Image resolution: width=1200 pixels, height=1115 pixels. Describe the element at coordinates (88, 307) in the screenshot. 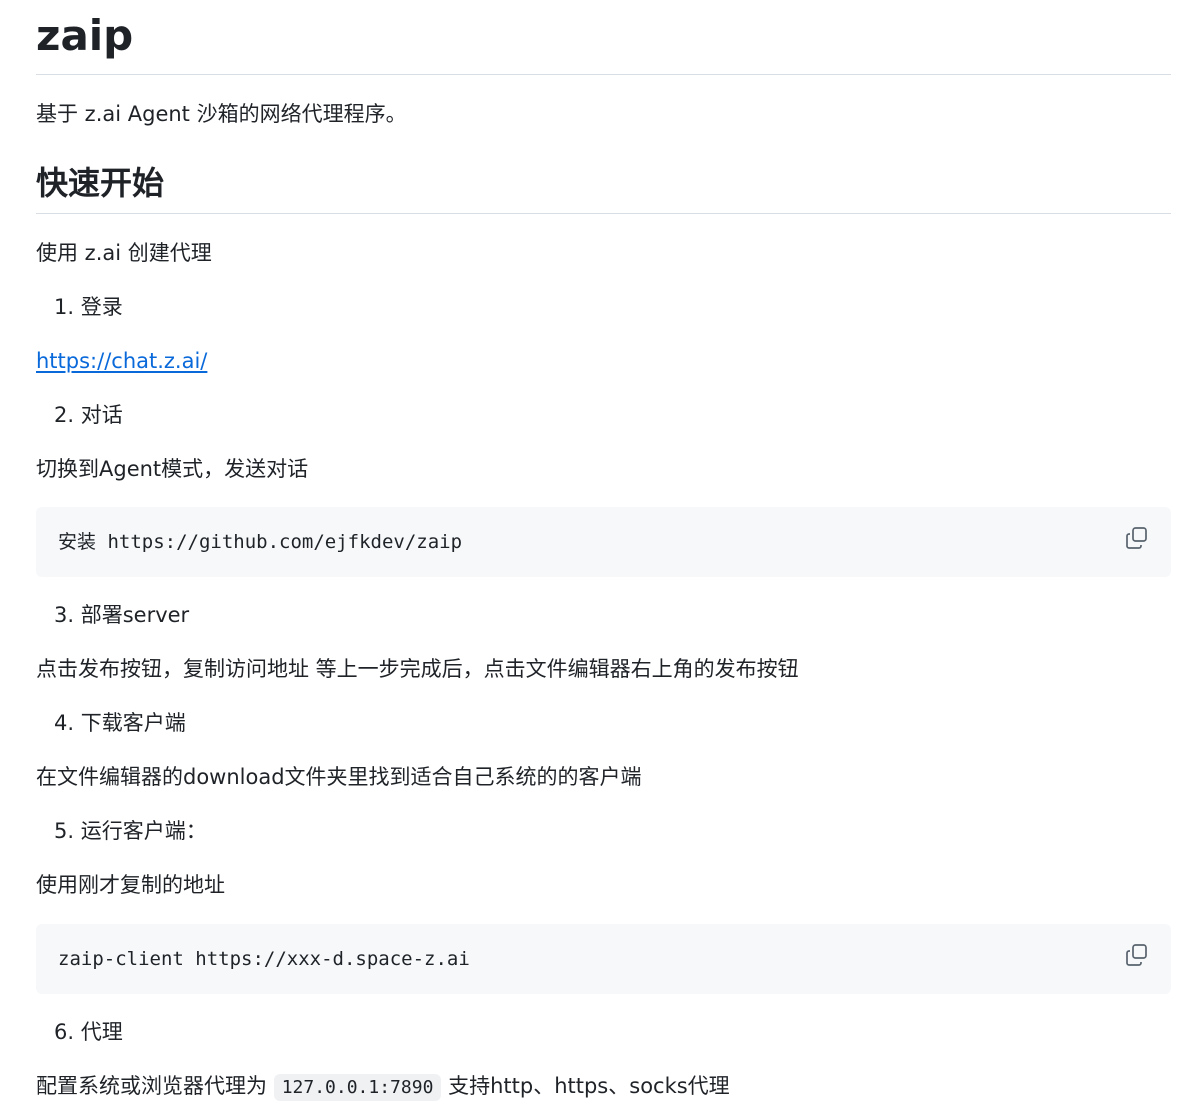

I see `step-login: 1. 登录` at that location.